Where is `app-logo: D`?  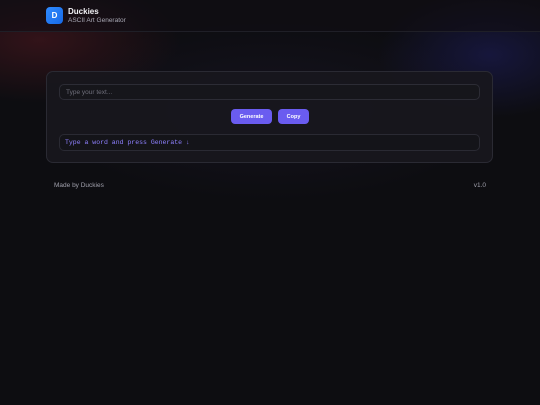 app-logo: D is located at coordinates (54, 15).